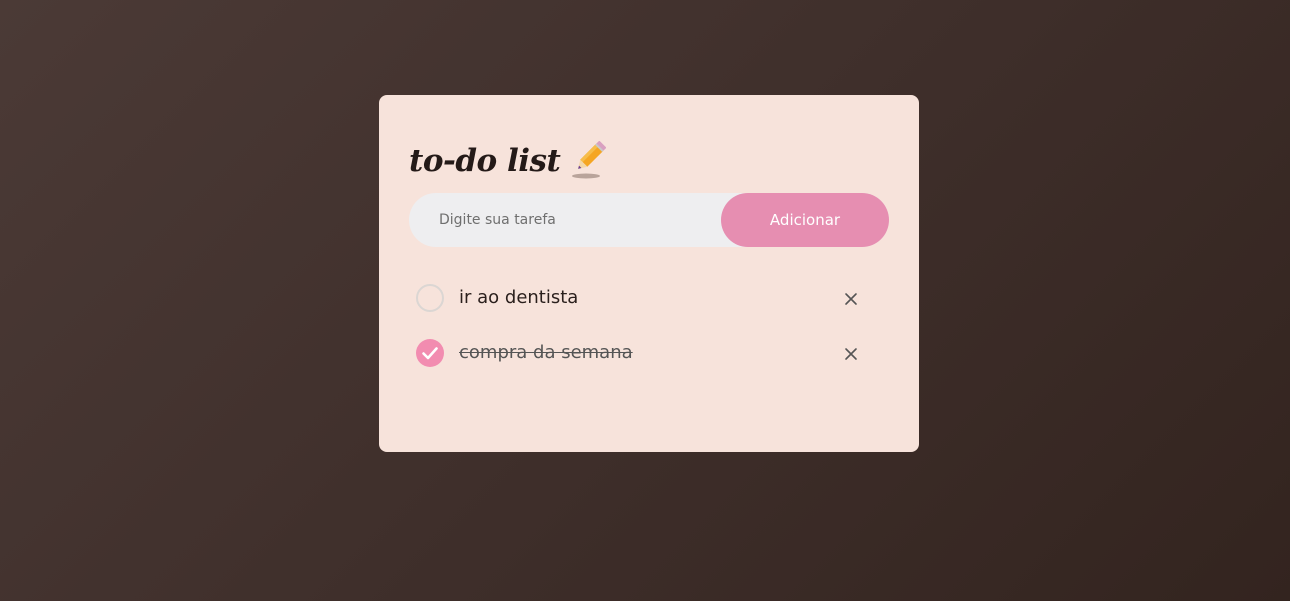 The height and width of the screenshot is (601, 1290). What do you see at coordinates (649, 363) in the screenshot?
I see `task-item: compra da semana` at bounding box center [649, 363].